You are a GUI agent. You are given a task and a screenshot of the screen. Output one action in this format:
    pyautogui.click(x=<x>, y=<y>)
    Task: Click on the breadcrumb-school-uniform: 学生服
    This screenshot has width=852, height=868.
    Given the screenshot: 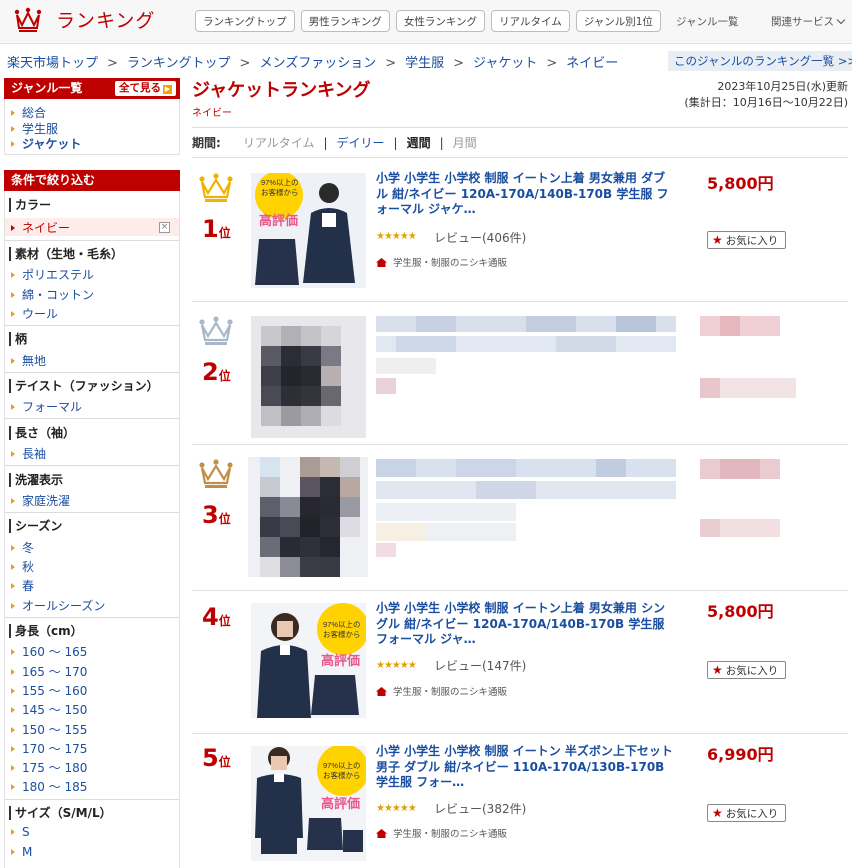 What is the action you would take?
    pyautogui.click(x=424, y=63)
    